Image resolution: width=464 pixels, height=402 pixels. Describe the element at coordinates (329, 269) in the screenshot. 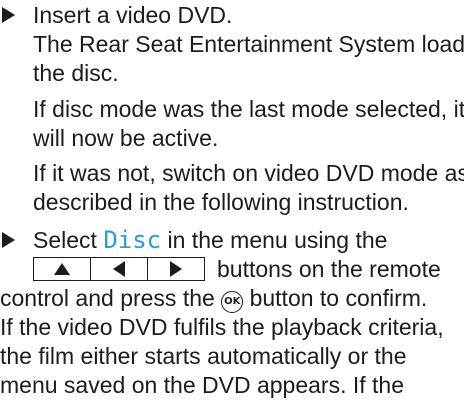

I see `buttons-suffix-text: buttons on the remote` at that location.